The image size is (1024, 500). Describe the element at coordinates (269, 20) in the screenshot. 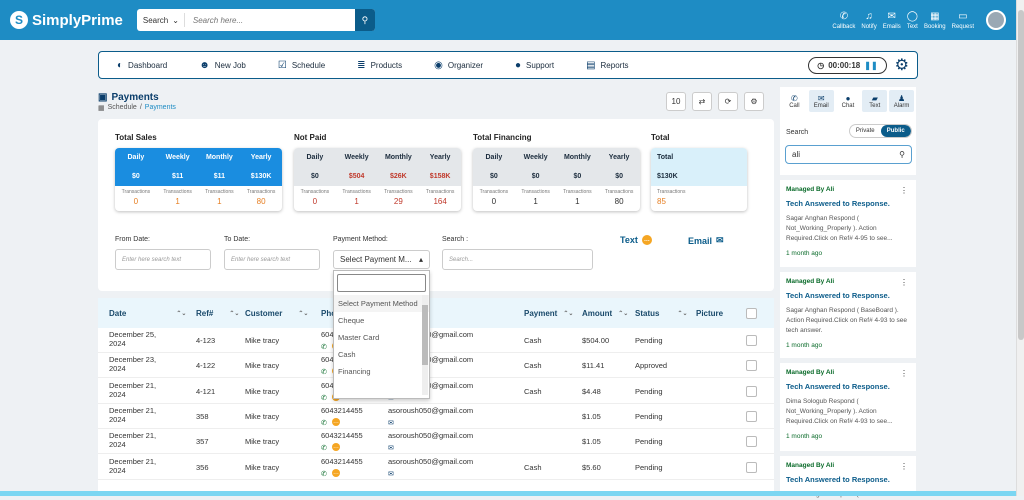

I see `global-search-input` at that location.